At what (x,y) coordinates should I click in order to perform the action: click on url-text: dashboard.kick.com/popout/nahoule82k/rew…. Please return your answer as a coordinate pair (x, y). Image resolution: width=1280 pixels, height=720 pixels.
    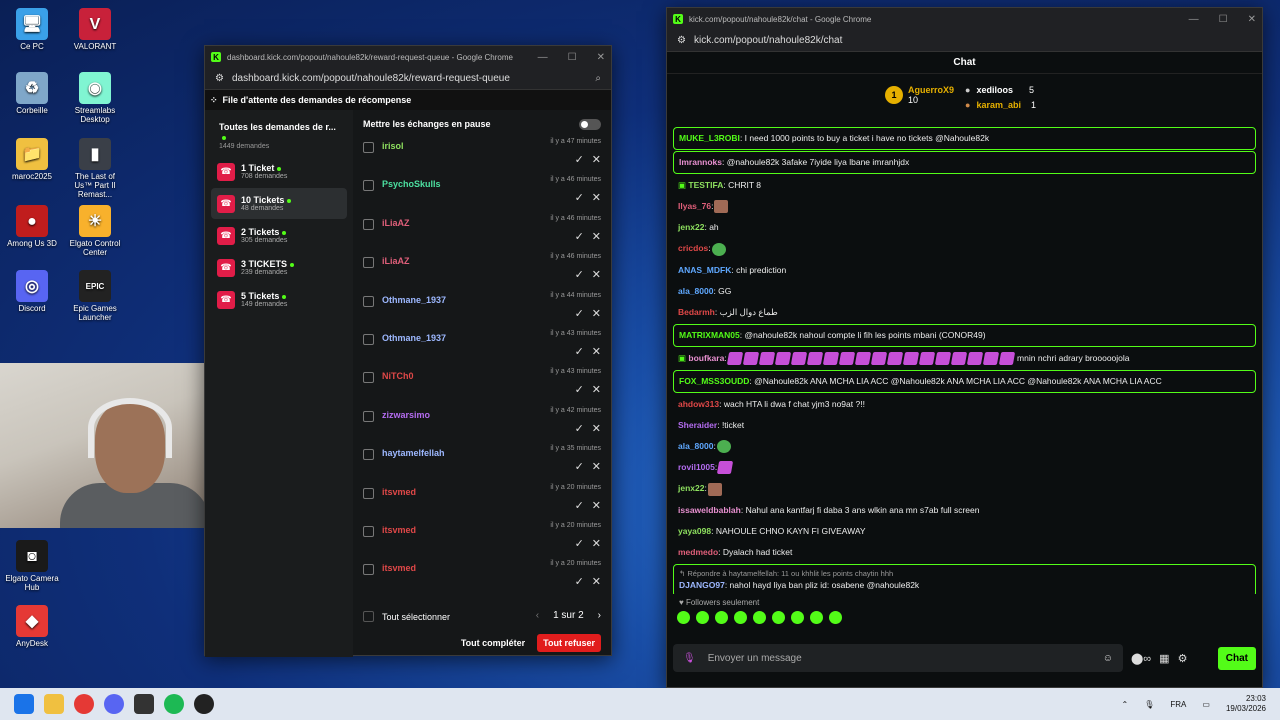
    Looking at the image, I should click on (371, 78).